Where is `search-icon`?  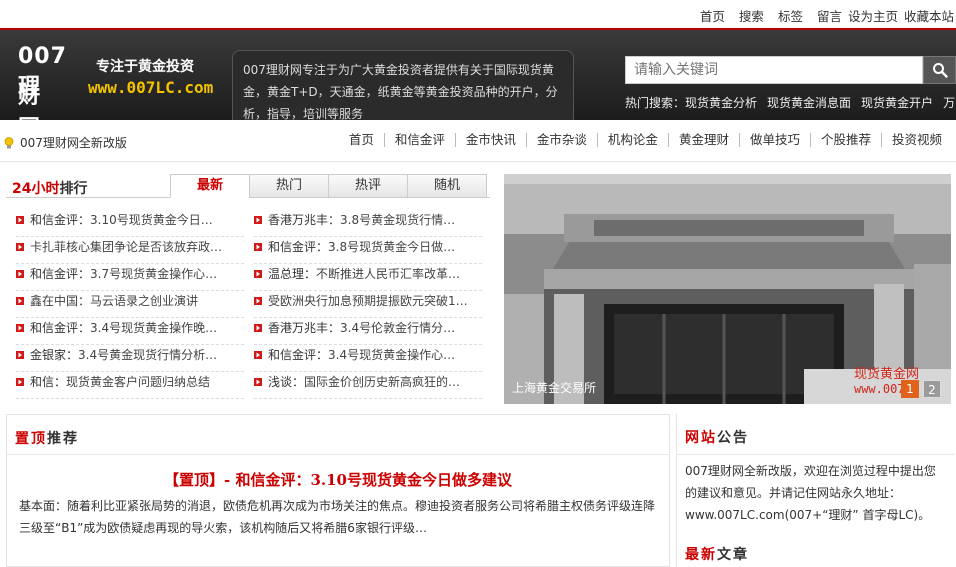
search-icon is located at coordinates (940, 70).